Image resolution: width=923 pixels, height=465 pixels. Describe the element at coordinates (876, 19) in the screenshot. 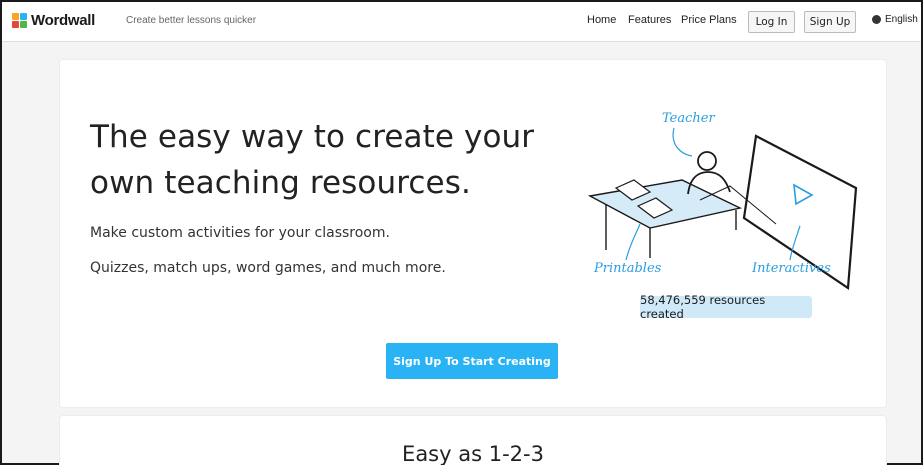

I see `globe-icon` at that location.